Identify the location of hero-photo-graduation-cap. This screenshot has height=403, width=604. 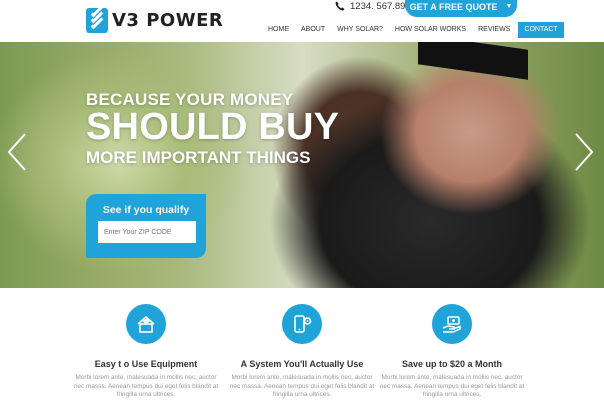
(473, 61).